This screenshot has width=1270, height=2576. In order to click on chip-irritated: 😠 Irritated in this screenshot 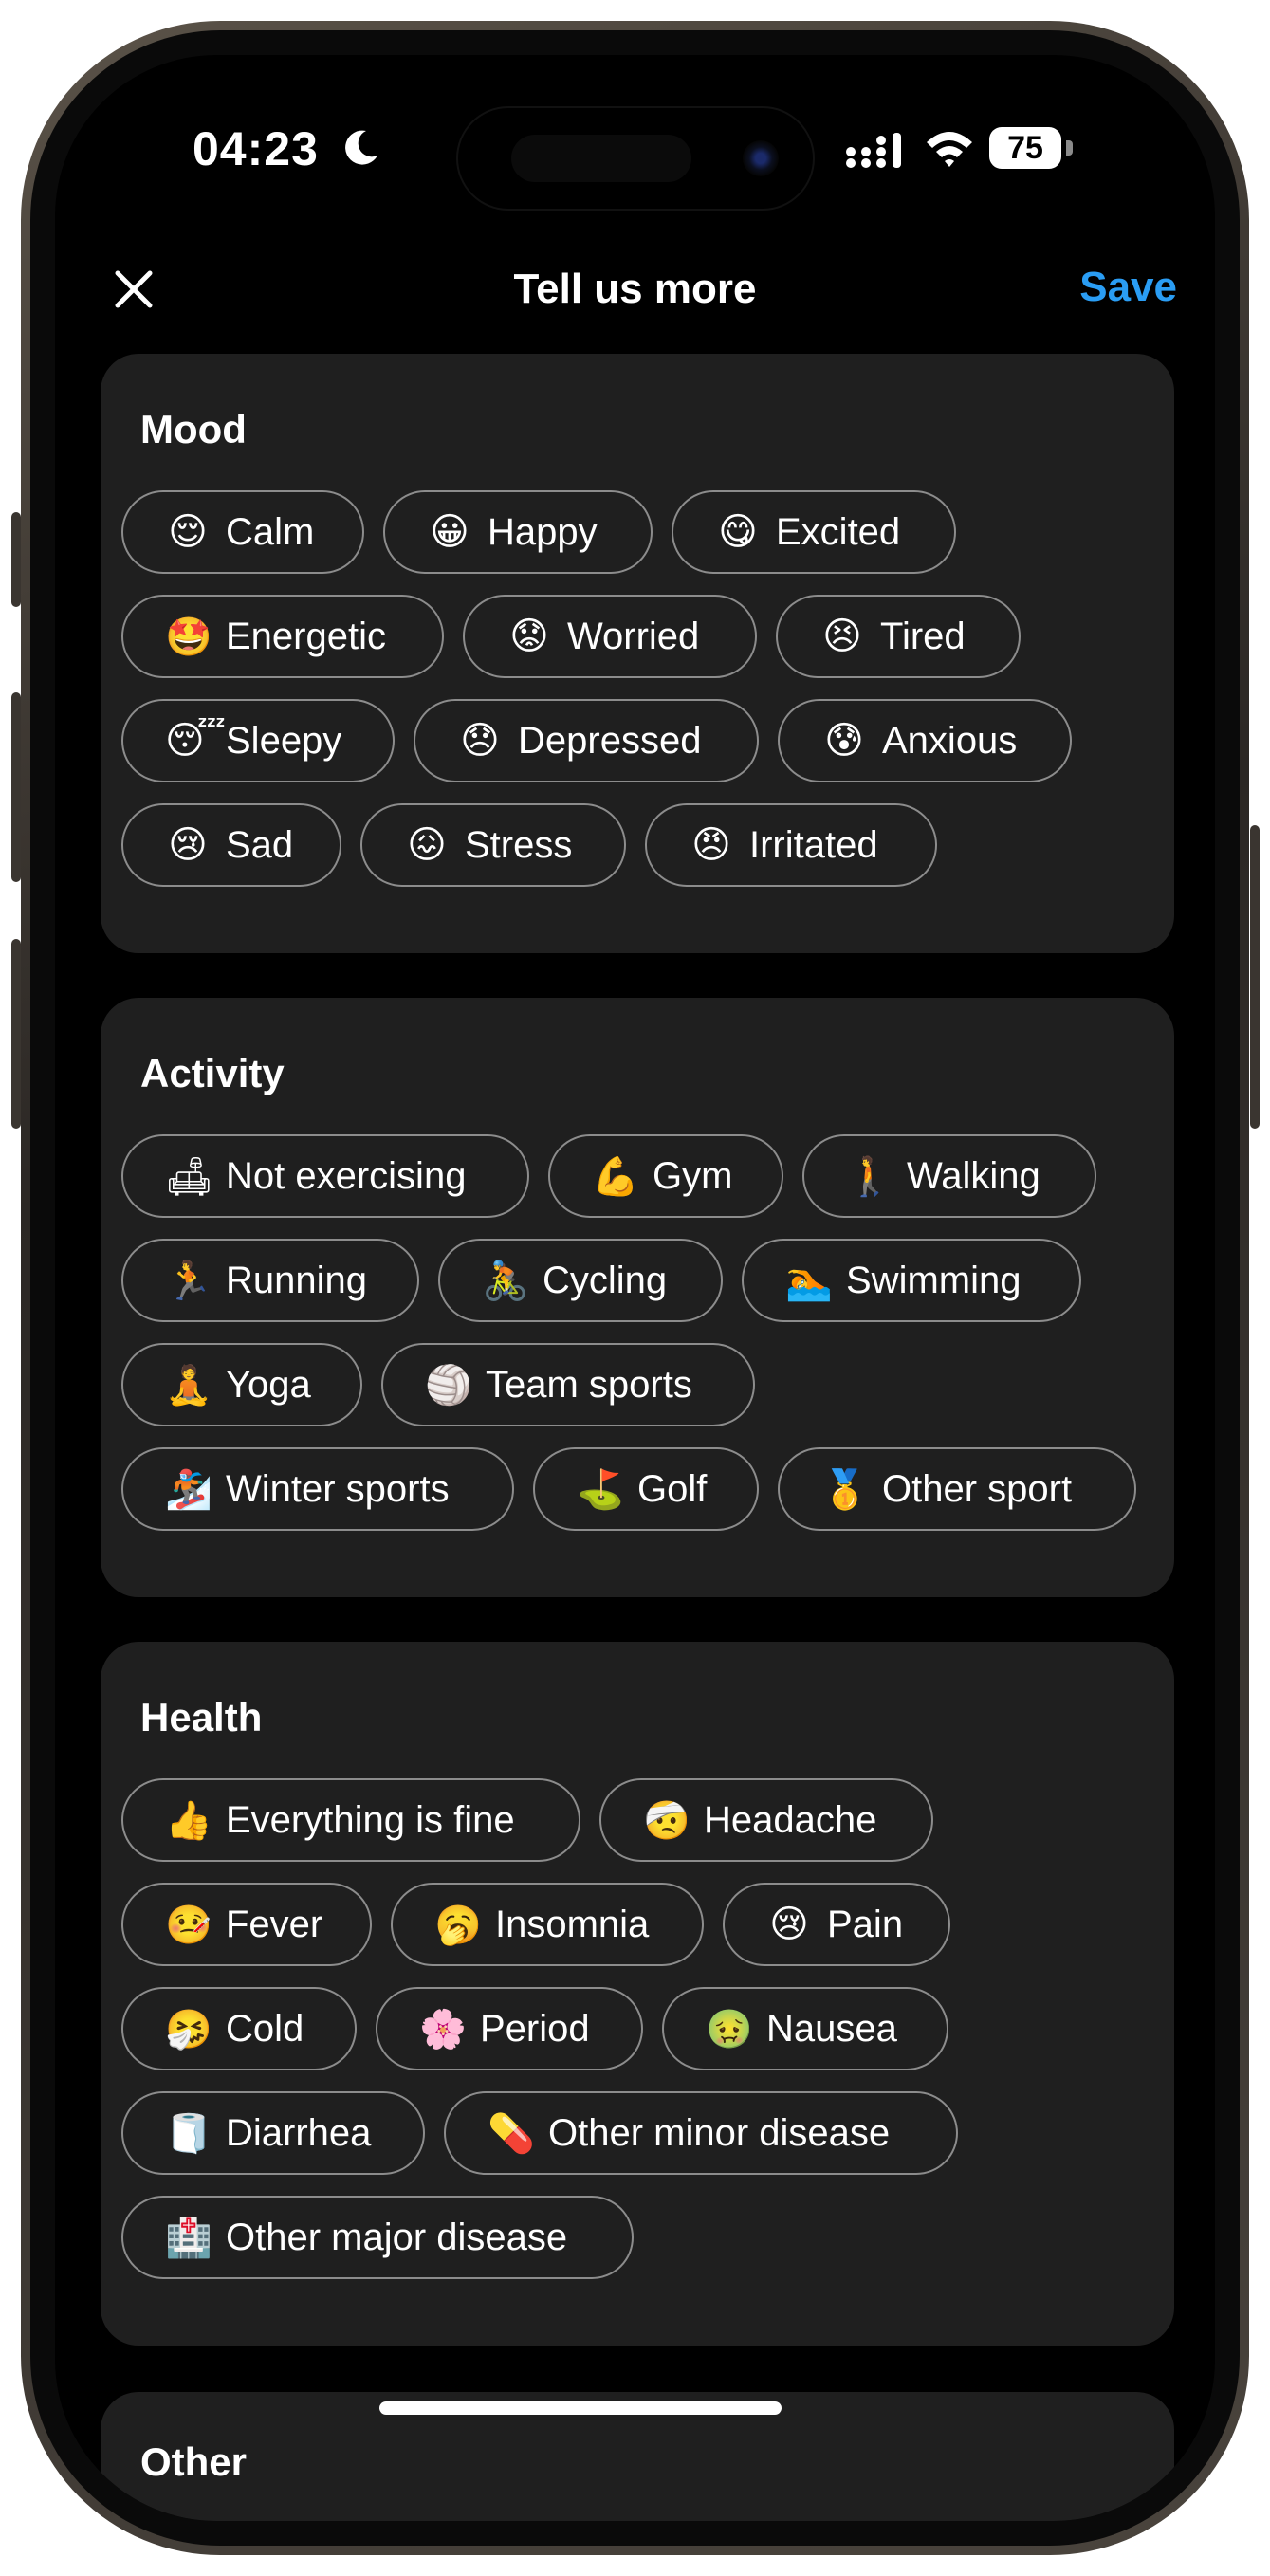, I will do `click(791, 845)`.